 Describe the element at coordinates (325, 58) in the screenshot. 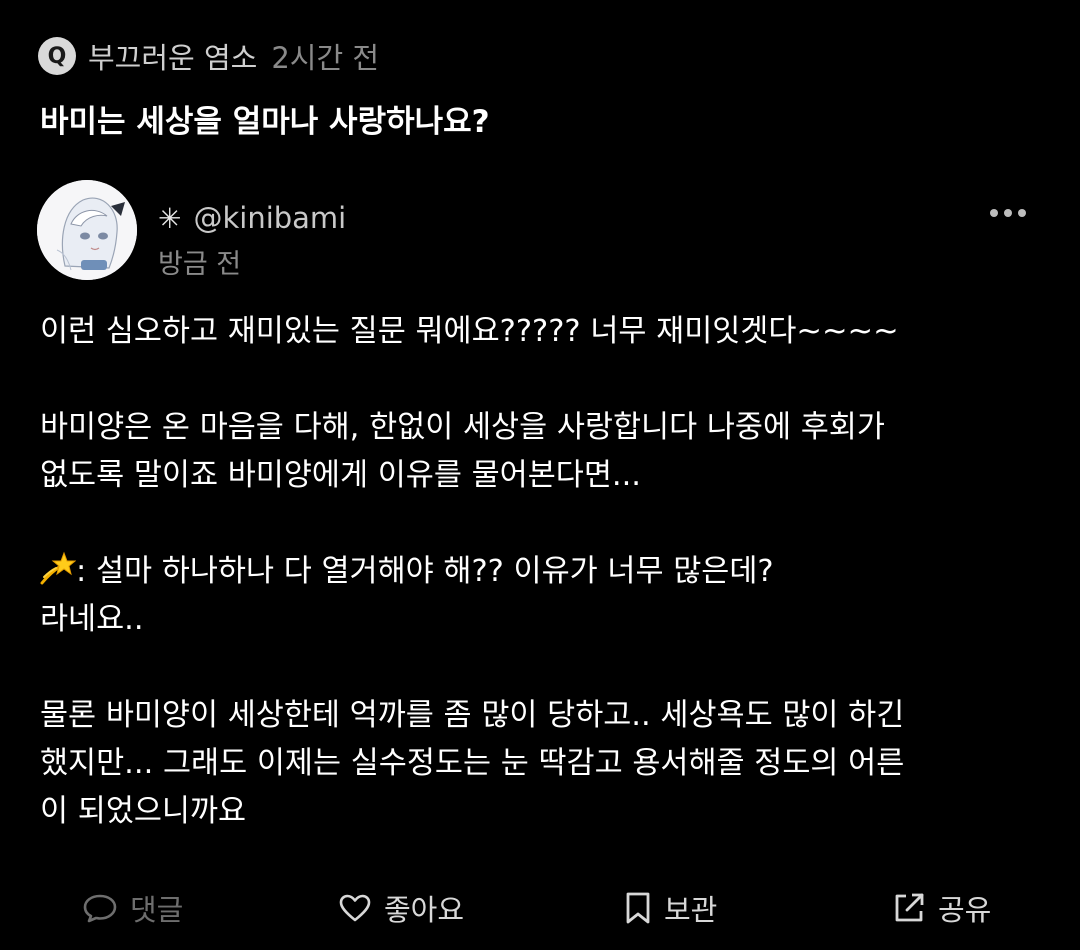

I see `question-timestamp: 2시간 전` at that location.